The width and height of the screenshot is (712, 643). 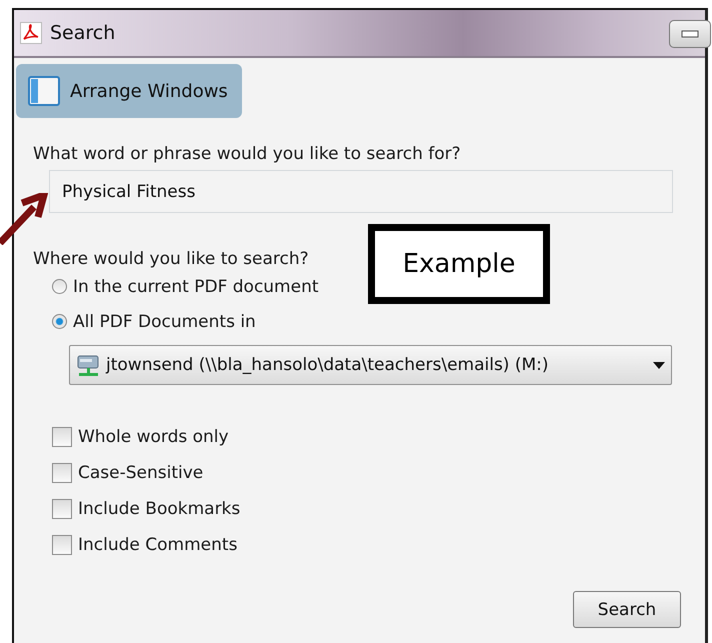 I want to click on radio-label: All PDF Documents in, so click(x=164, y=322).